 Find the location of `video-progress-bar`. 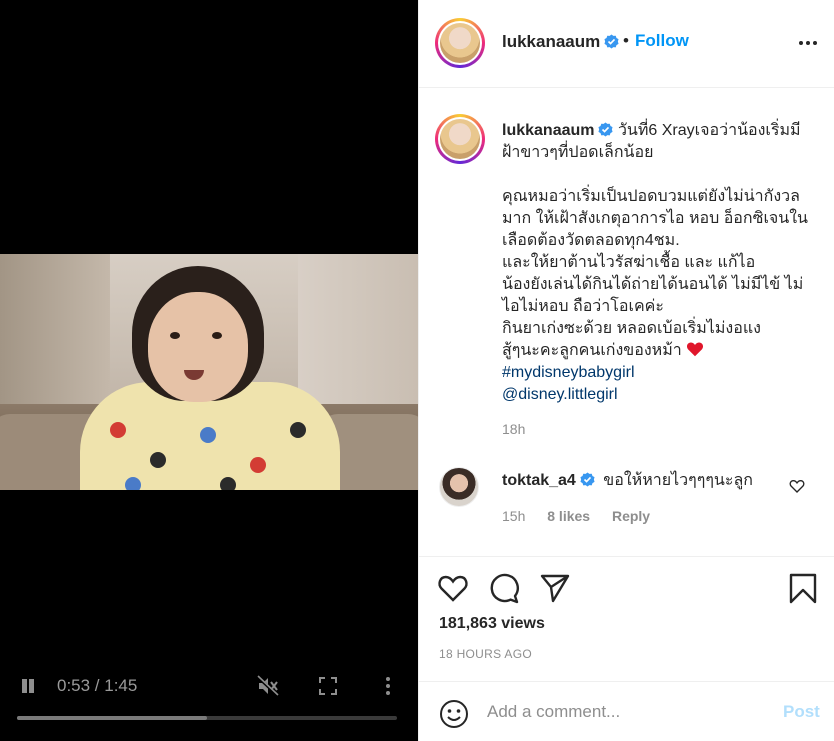

video-progress-bar is located at coordinates (207, 718).